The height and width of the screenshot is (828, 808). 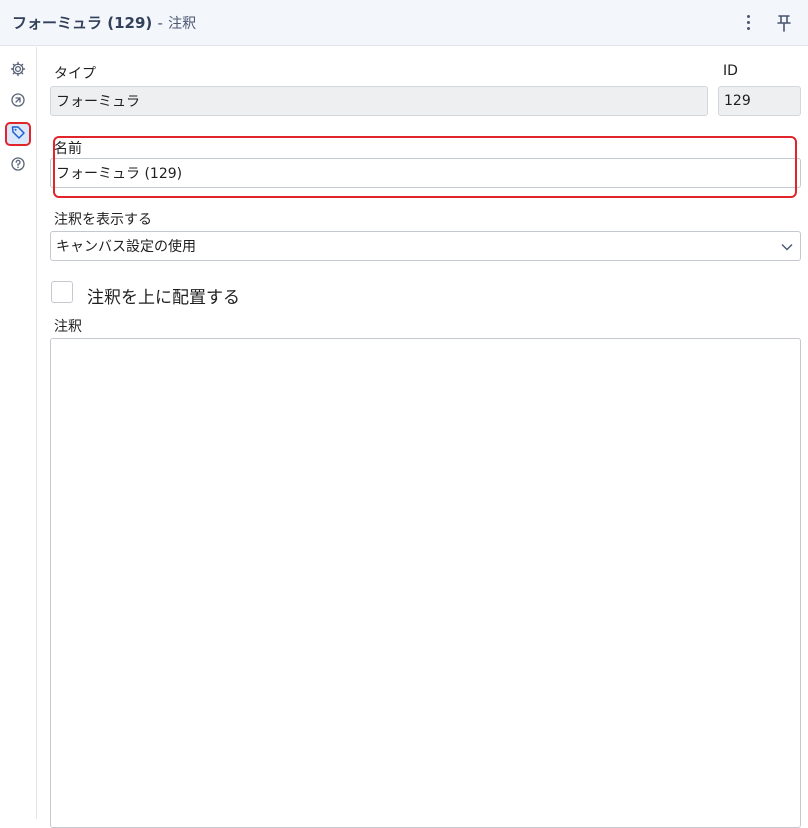 I want to click on annotation-label: 注釈, so click(x=68, y=327).